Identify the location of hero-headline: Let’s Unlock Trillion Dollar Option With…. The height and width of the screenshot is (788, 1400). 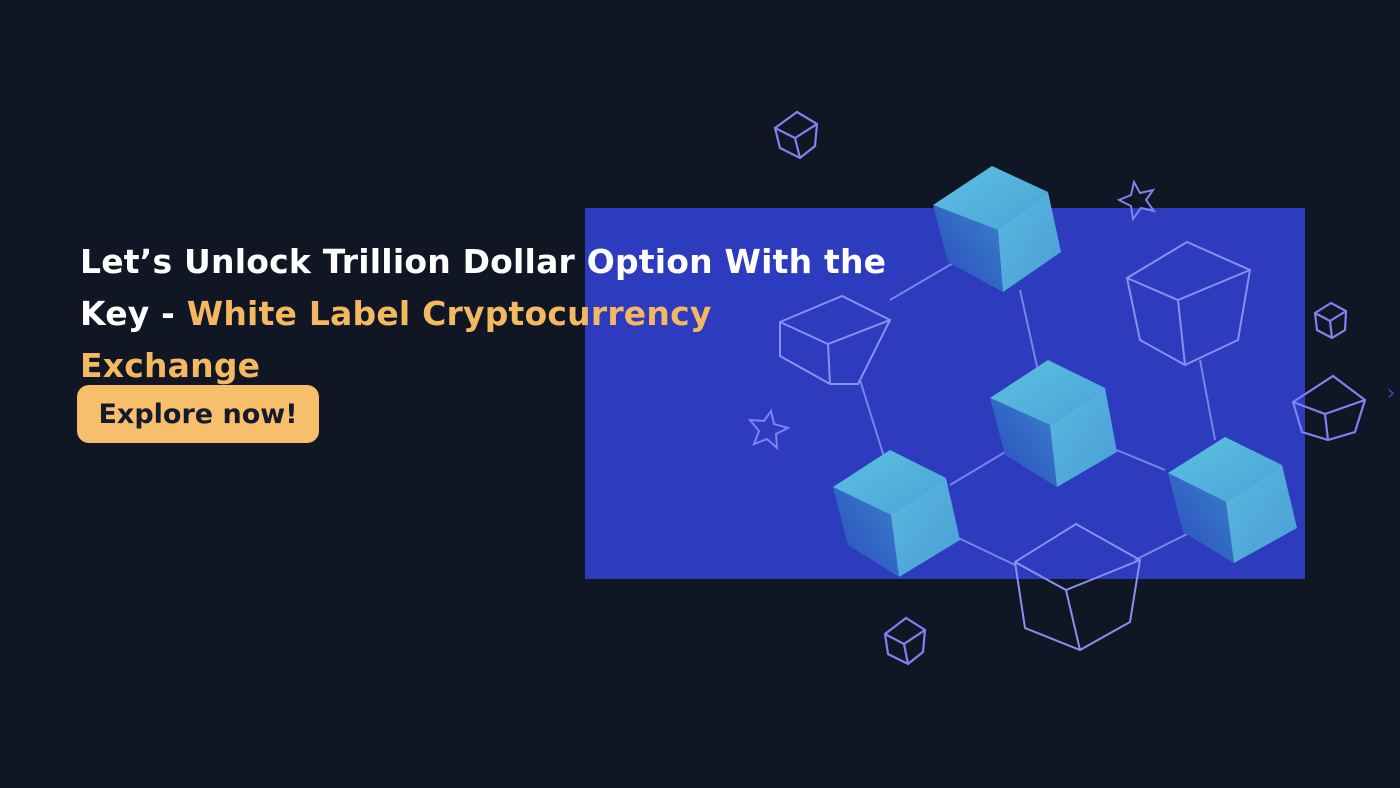
(490, 314).